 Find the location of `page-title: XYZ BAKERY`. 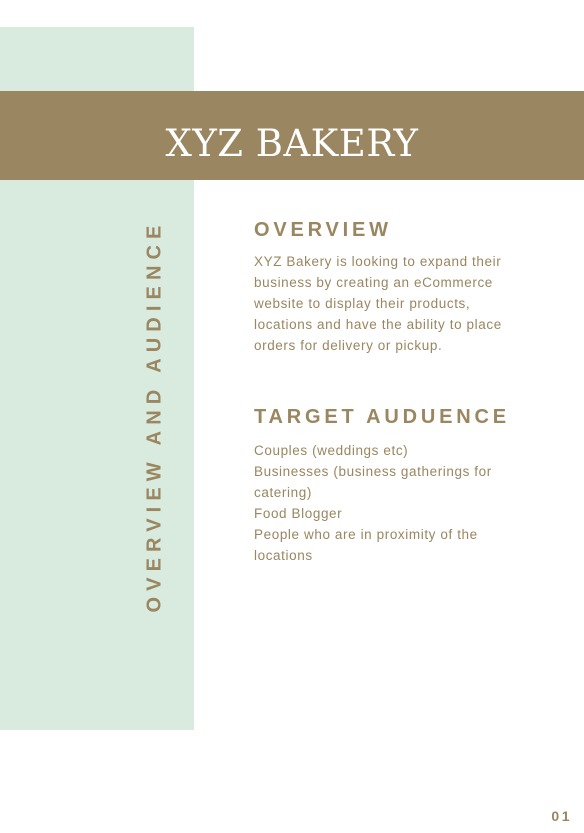

page-title: XYZ BAKERY is located at coordinates (292, 143).